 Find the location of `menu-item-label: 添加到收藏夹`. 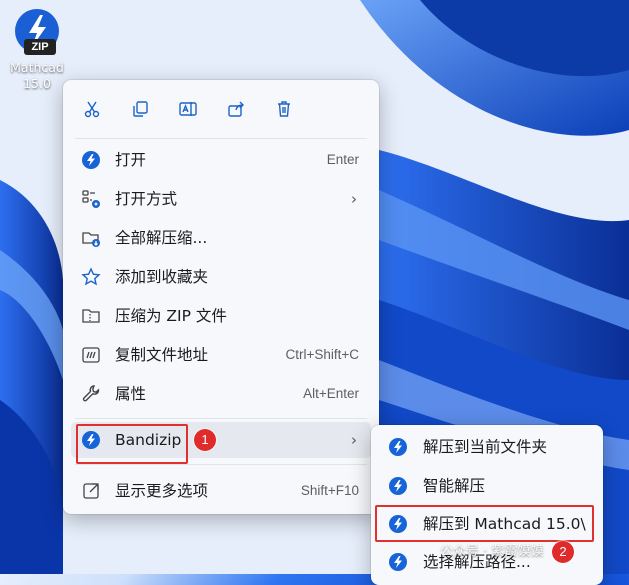

menu-item-label: 添加到收藏夹 is located at coordinates (162, 277).